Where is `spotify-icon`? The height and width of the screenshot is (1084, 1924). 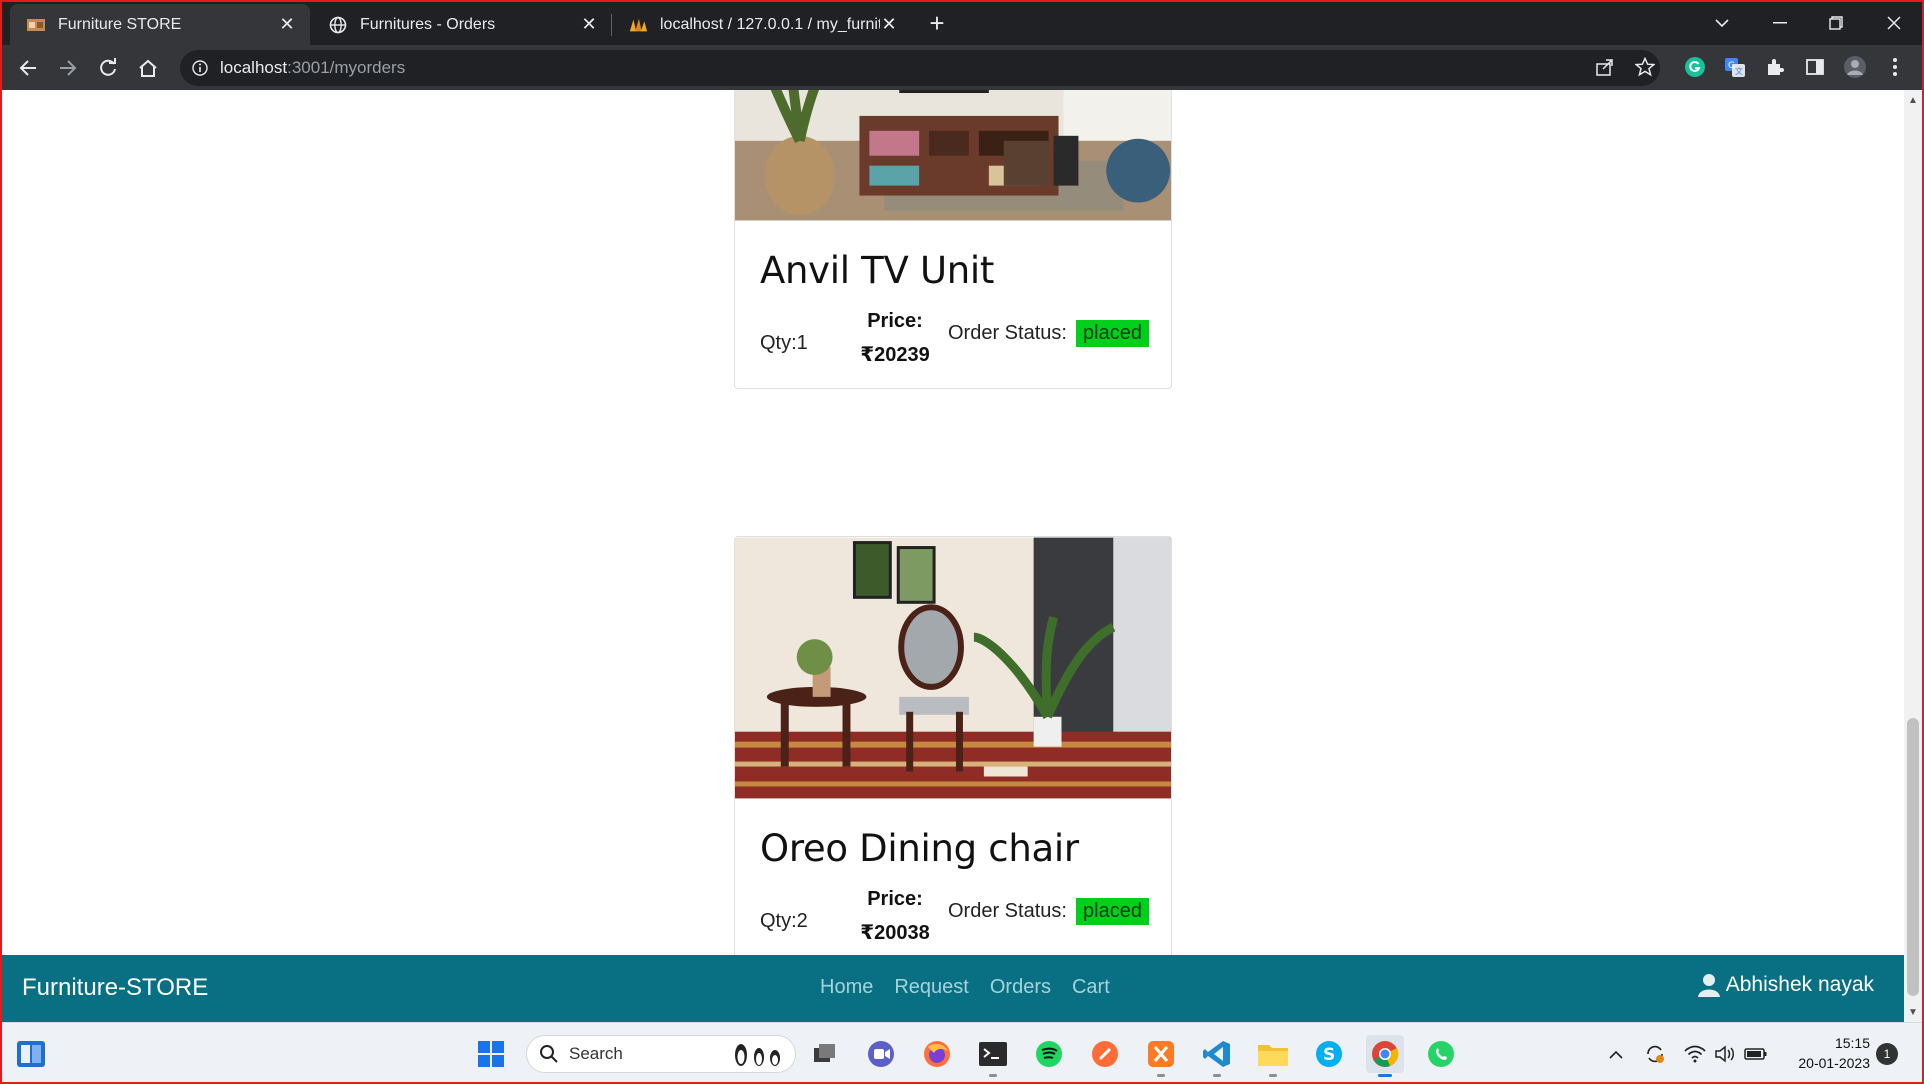 spotify-icon is located at coordinates (1049, 1054).